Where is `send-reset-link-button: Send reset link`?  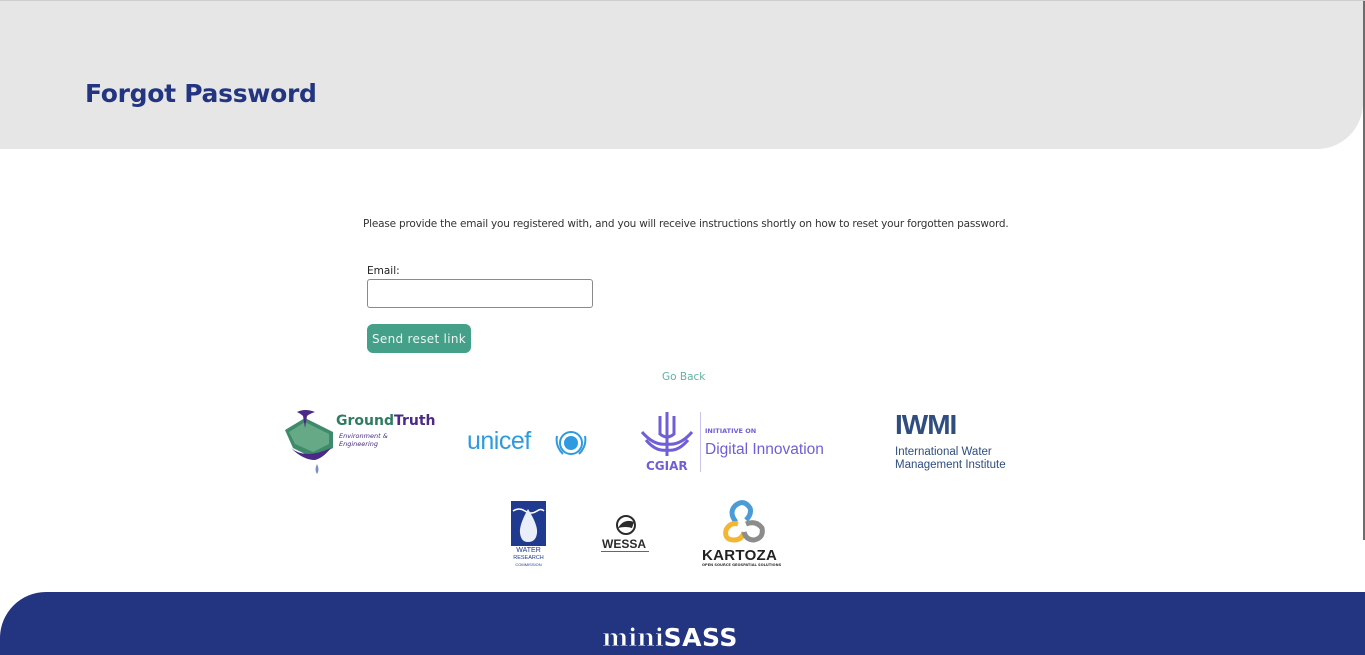
send-reset-link-button: Send reset link is located at coordinates (419, 338).